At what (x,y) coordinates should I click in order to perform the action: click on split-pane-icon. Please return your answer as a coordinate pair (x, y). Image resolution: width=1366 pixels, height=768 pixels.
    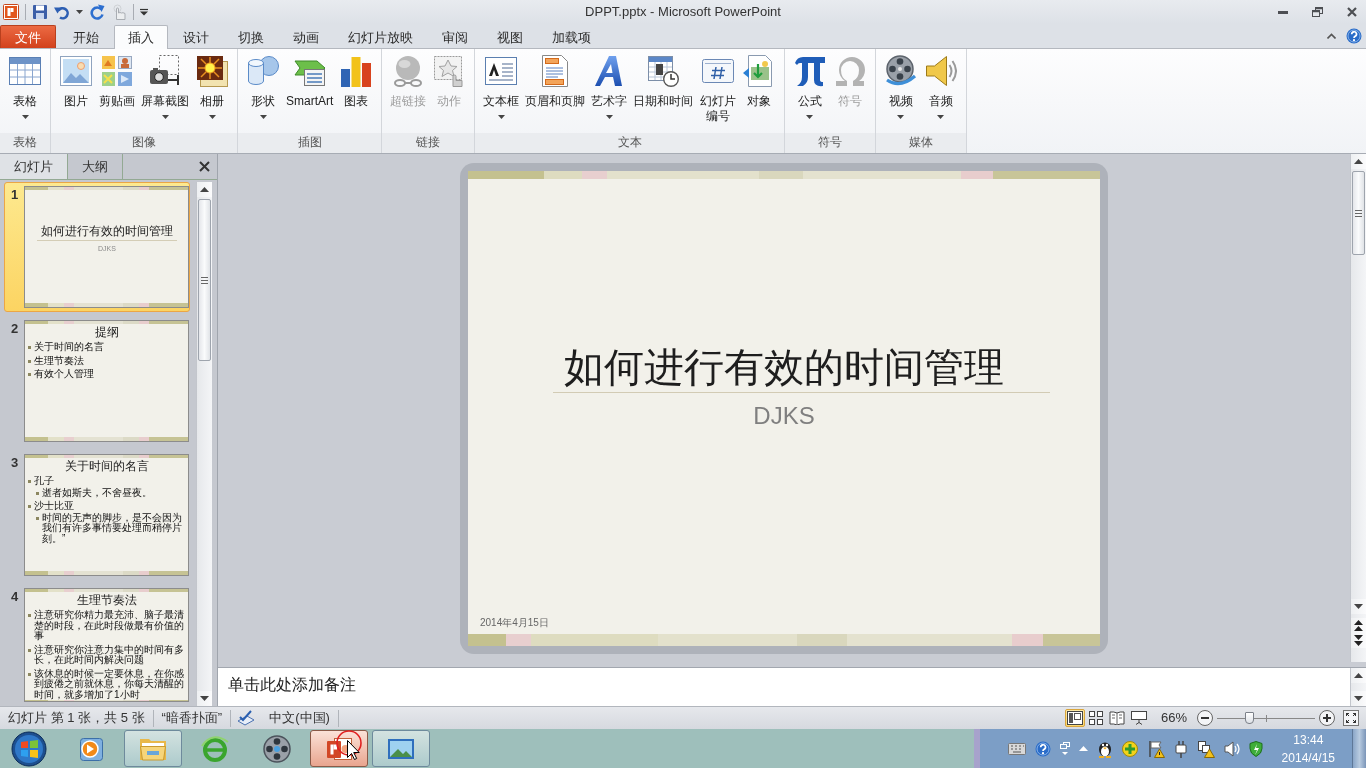
    Looking at the image, I should click on (1074, 718).